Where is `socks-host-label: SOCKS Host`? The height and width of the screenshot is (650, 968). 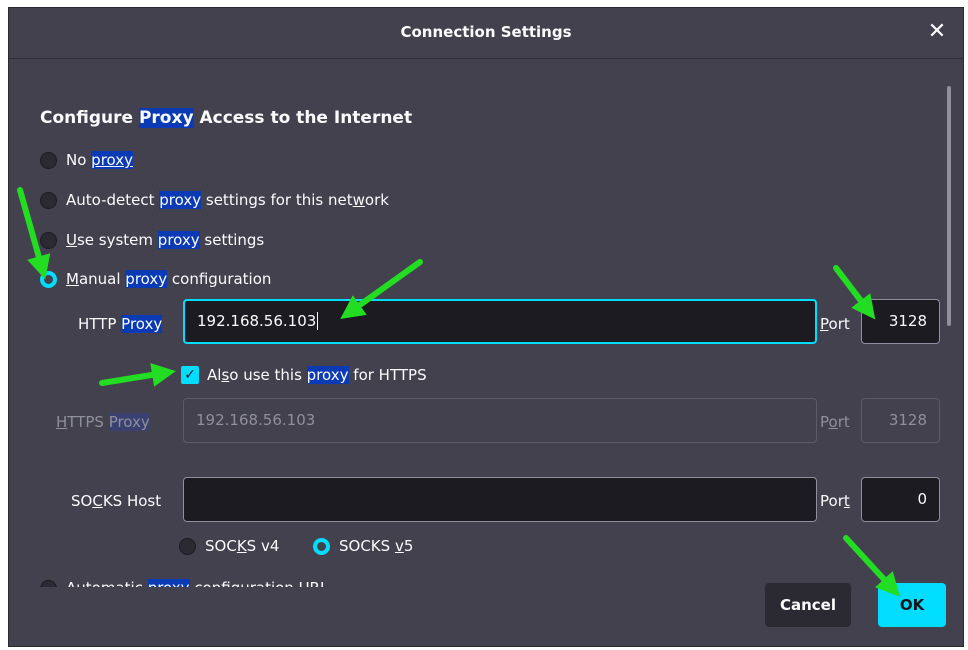 socks-host-label: SOCKS Host is located at coordinates (116, 501).